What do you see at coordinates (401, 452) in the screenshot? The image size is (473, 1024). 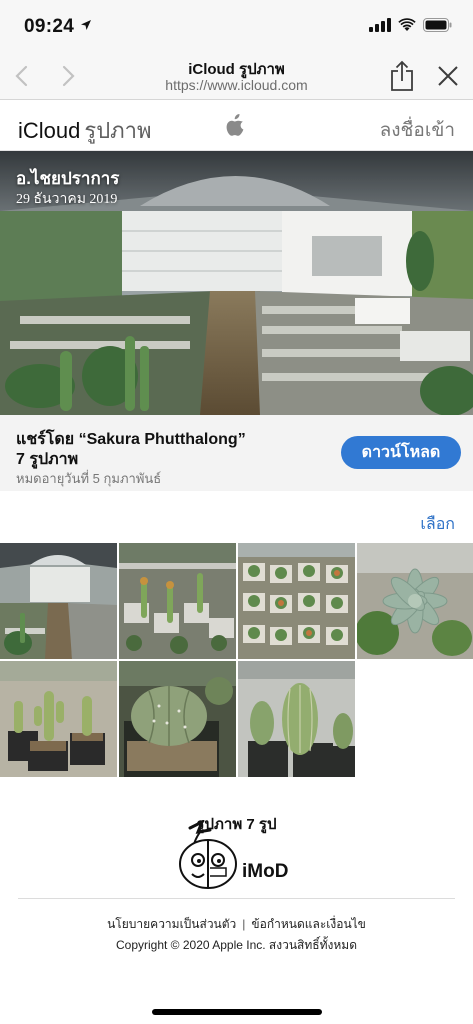 I see `download-button: ดาวน์โหลด` at bounding box center [401, 452].